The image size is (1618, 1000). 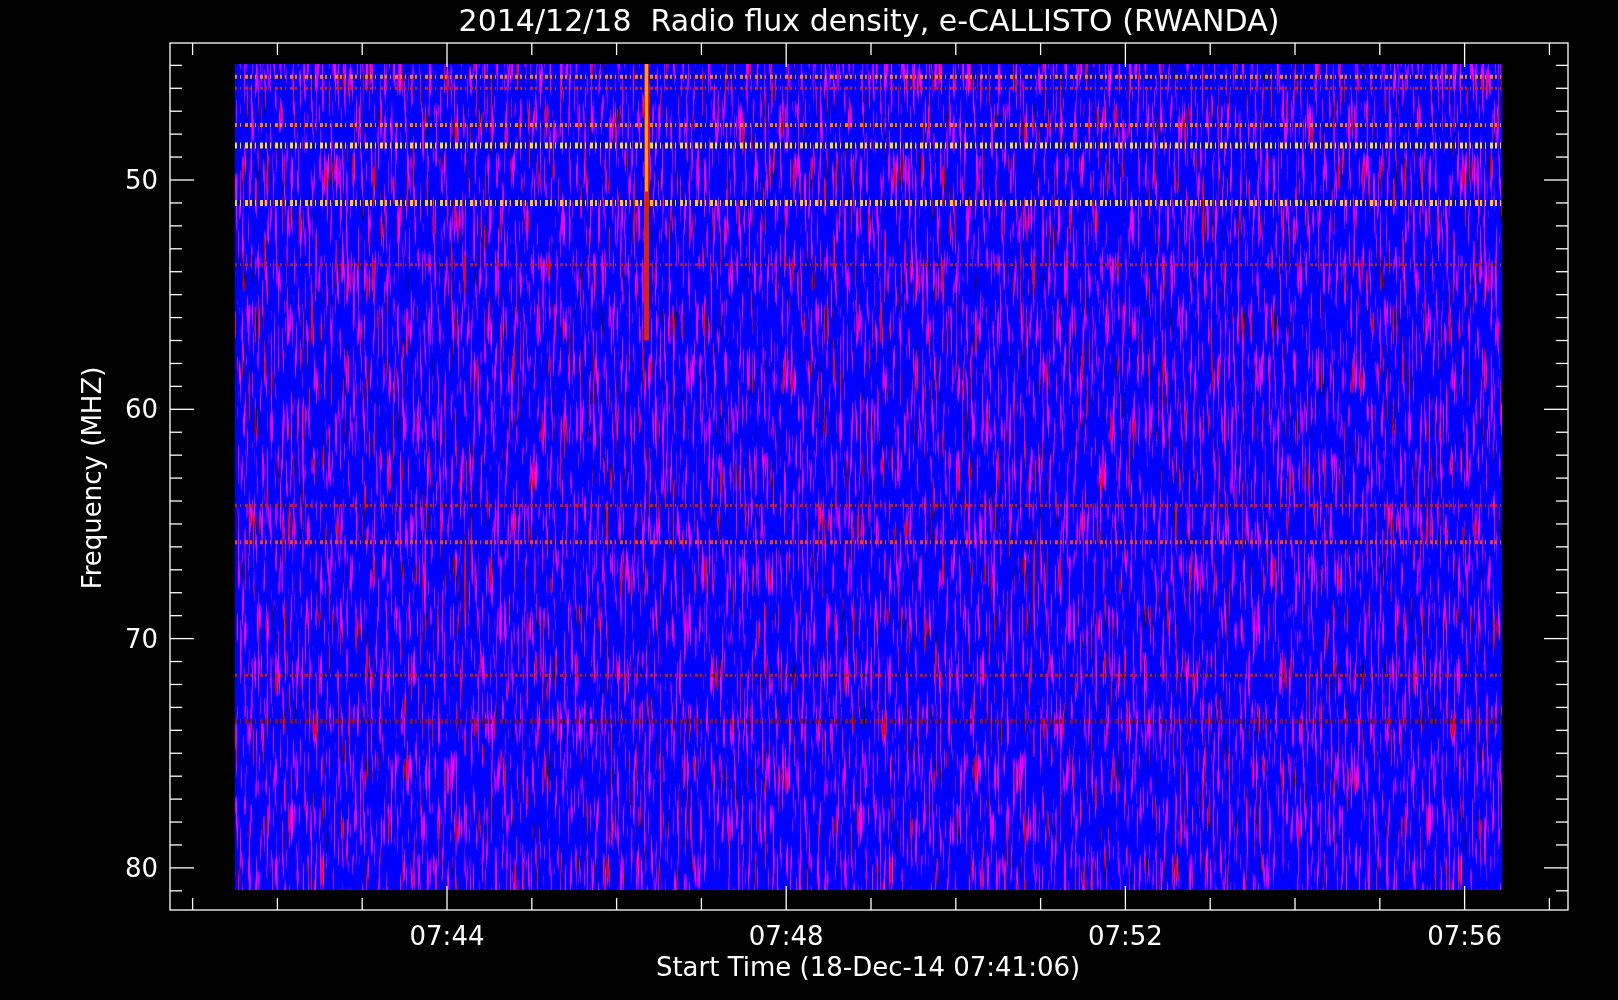 What do you see at coordinates (786, 936) in the screenshot?
I see `tick-label: 07:48` at bounding box center [786, 936].